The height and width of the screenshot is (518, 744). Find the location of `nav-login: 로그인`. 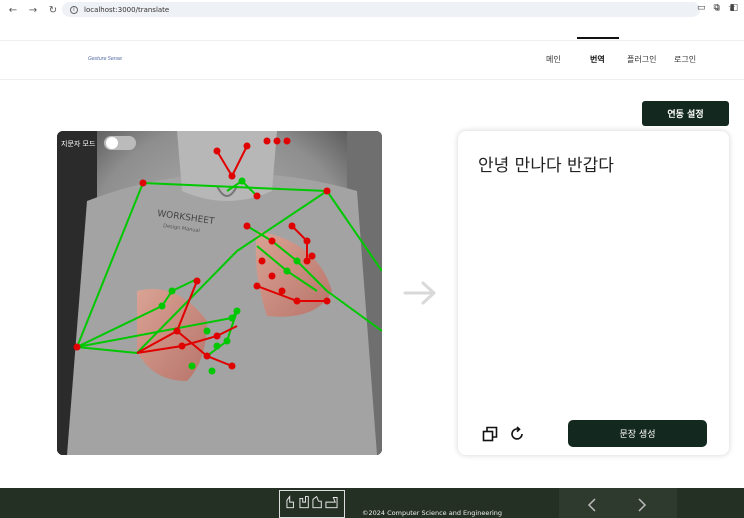

nav-login: 로그인 is located at coordinates (685, 59).